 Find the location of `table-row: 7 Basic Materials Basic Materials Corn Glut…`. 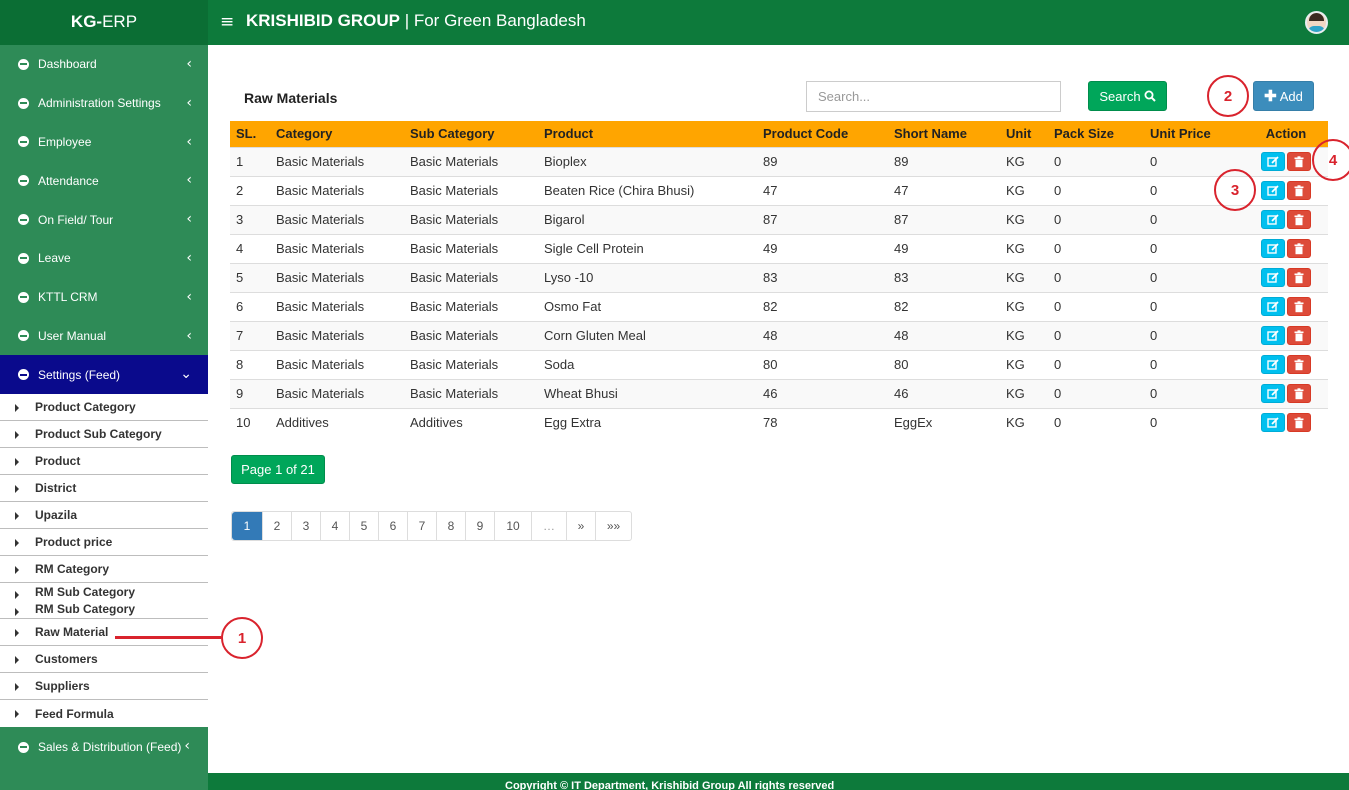

table-row: 7 Basic Materials Basic Materials Corn Glut… is located at coordinates (779, 335).